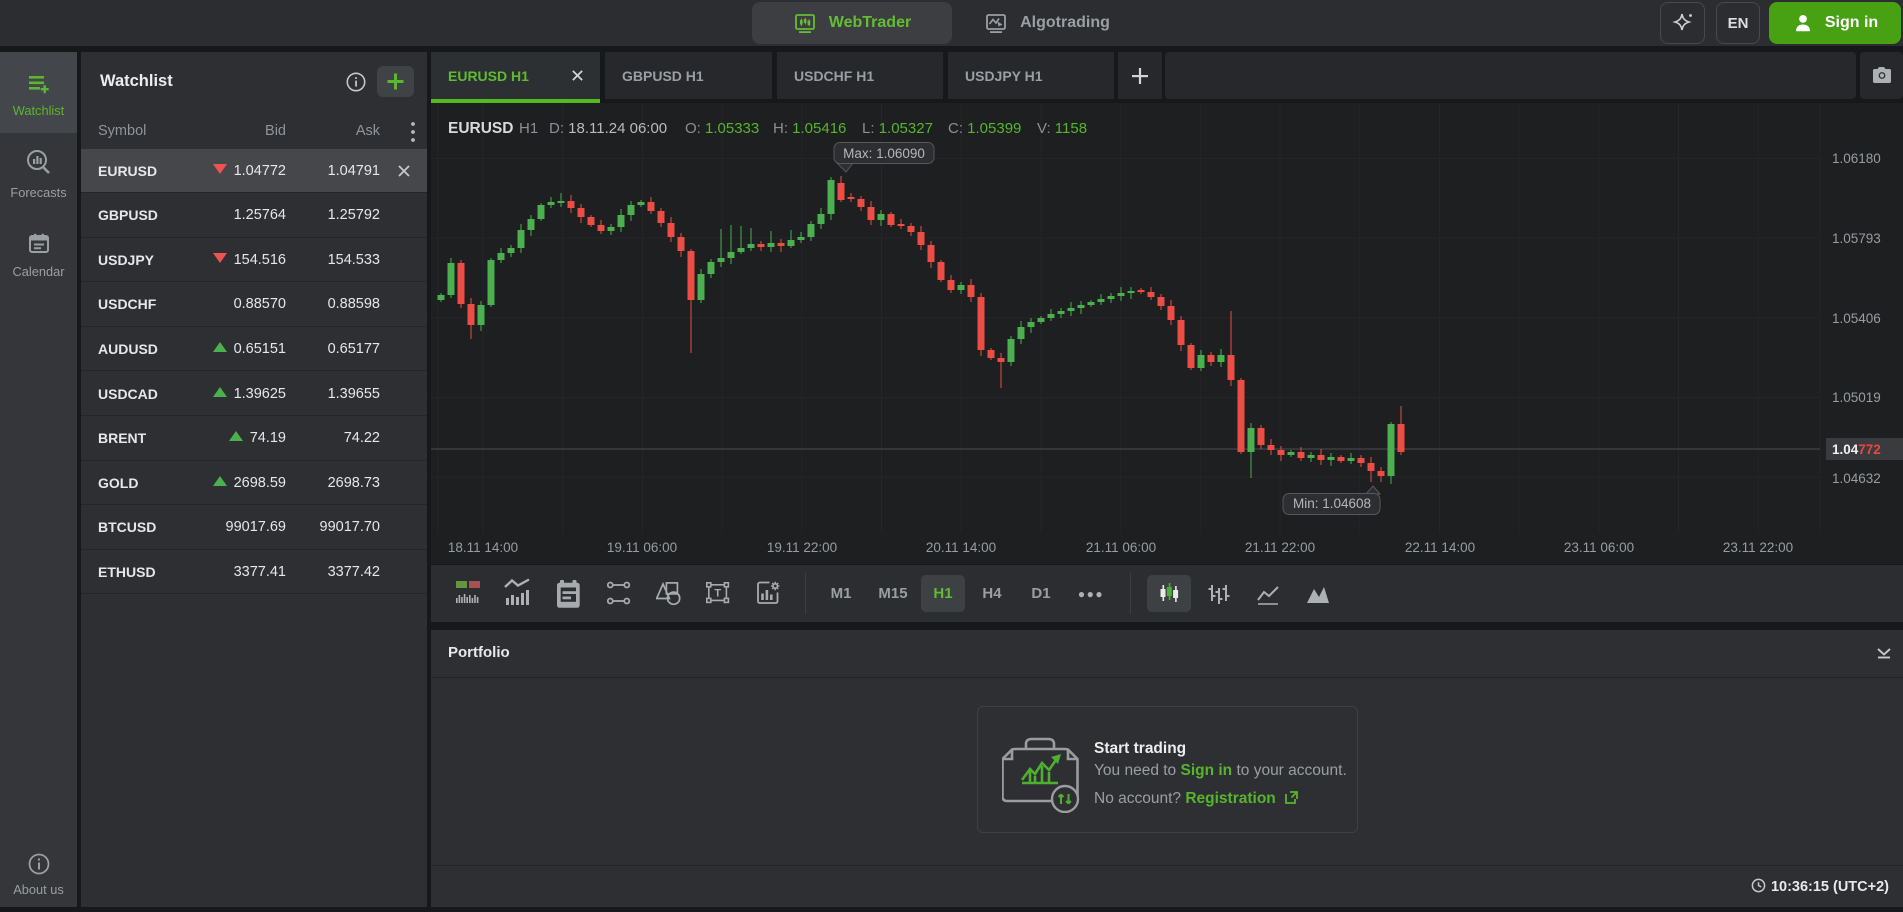 The width and height of the screenshot is (1903, 912). I want to click on svg-text: EURUSD, so click(480, 128).